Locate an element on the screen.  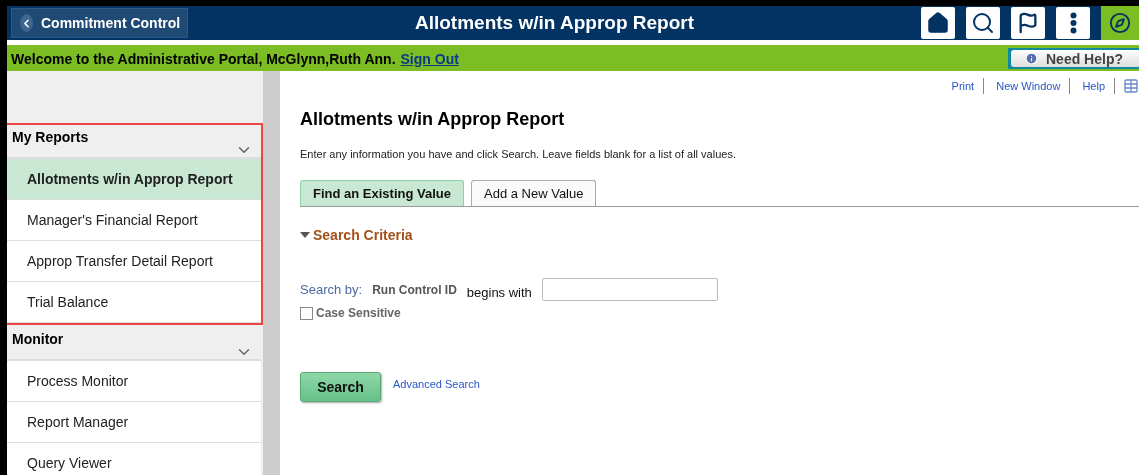
help-button: Need Help? is located at coordinates (1075, 58).